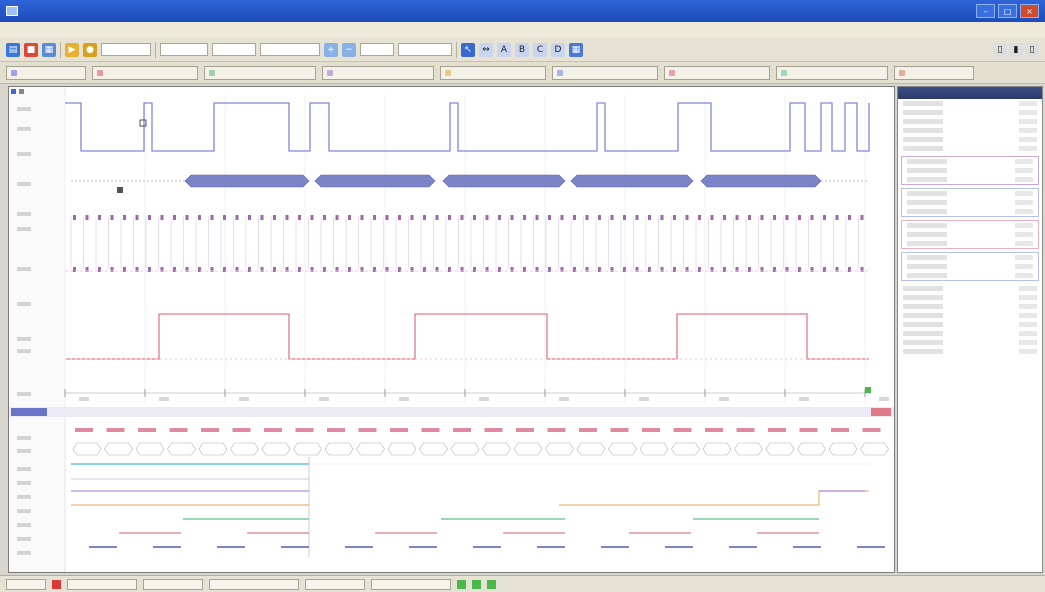 Image resolution: width=1045 pixels, height=592 pixels. I want to click on record-icon, so click(56, 584).